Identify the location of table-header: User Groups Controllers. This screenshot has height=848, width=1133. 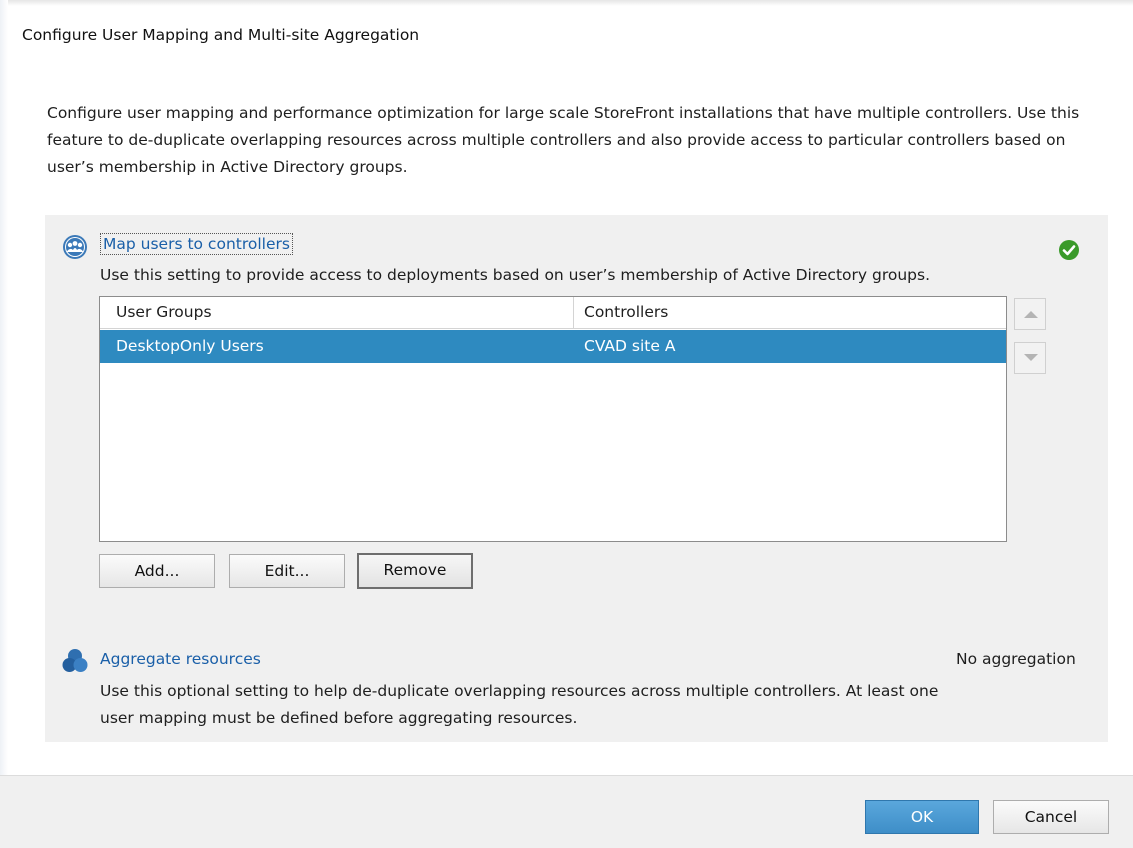
(553, 313).